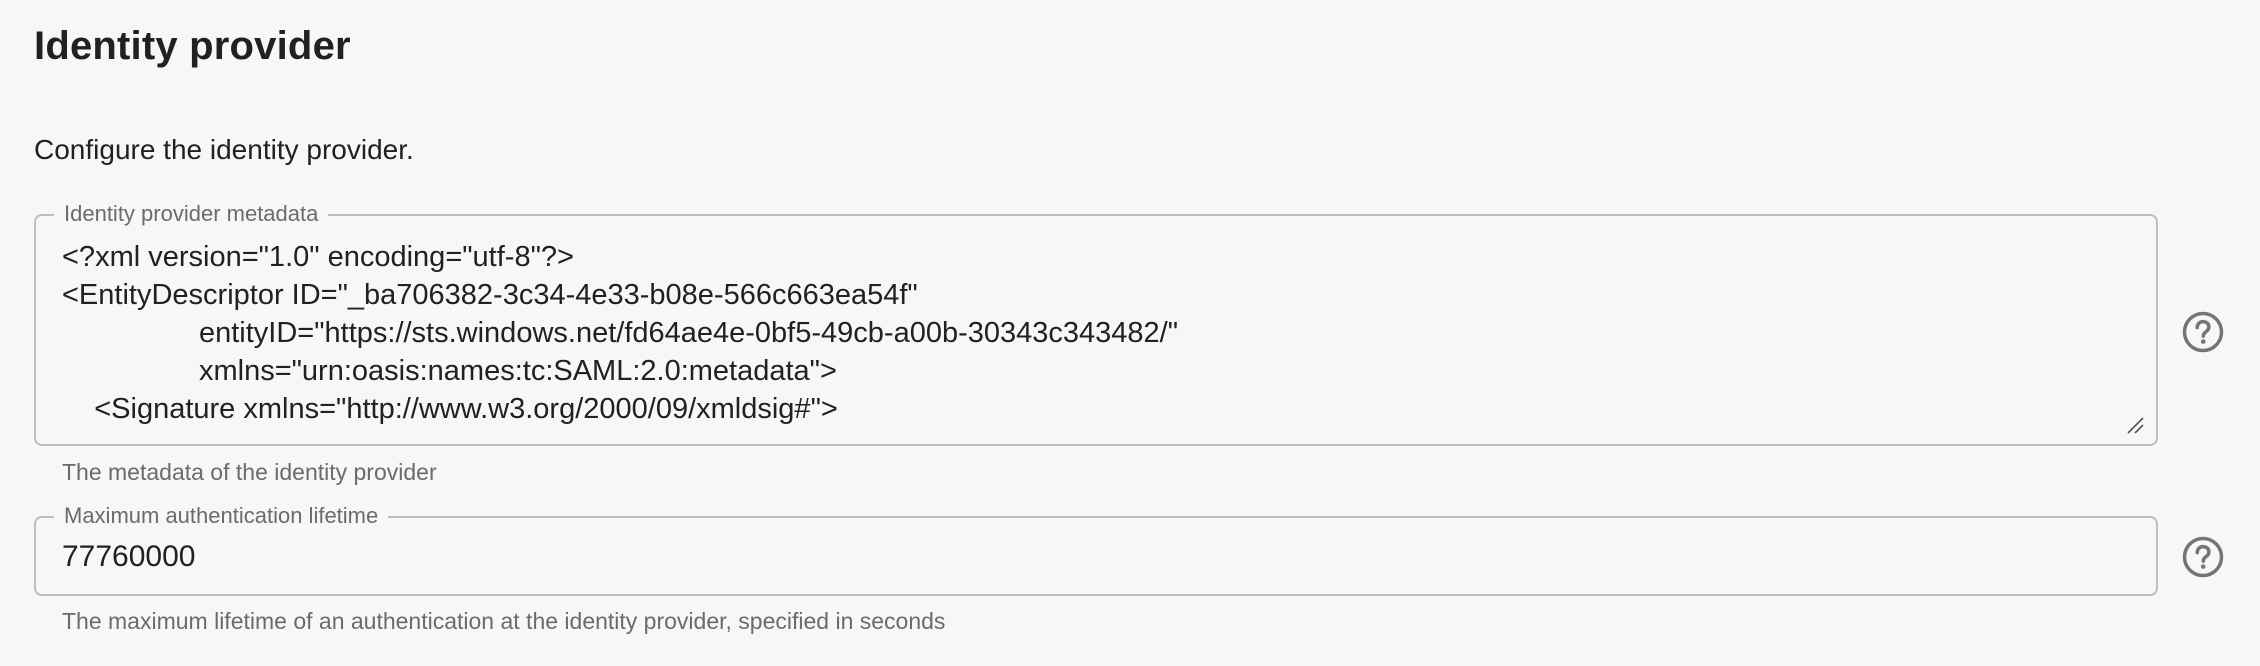  What do you see at coordinates (221, 516) in the screenshot?
I see `lifetime-field-label: Maximum authentication lifetime` at bounding box center [221, 516].